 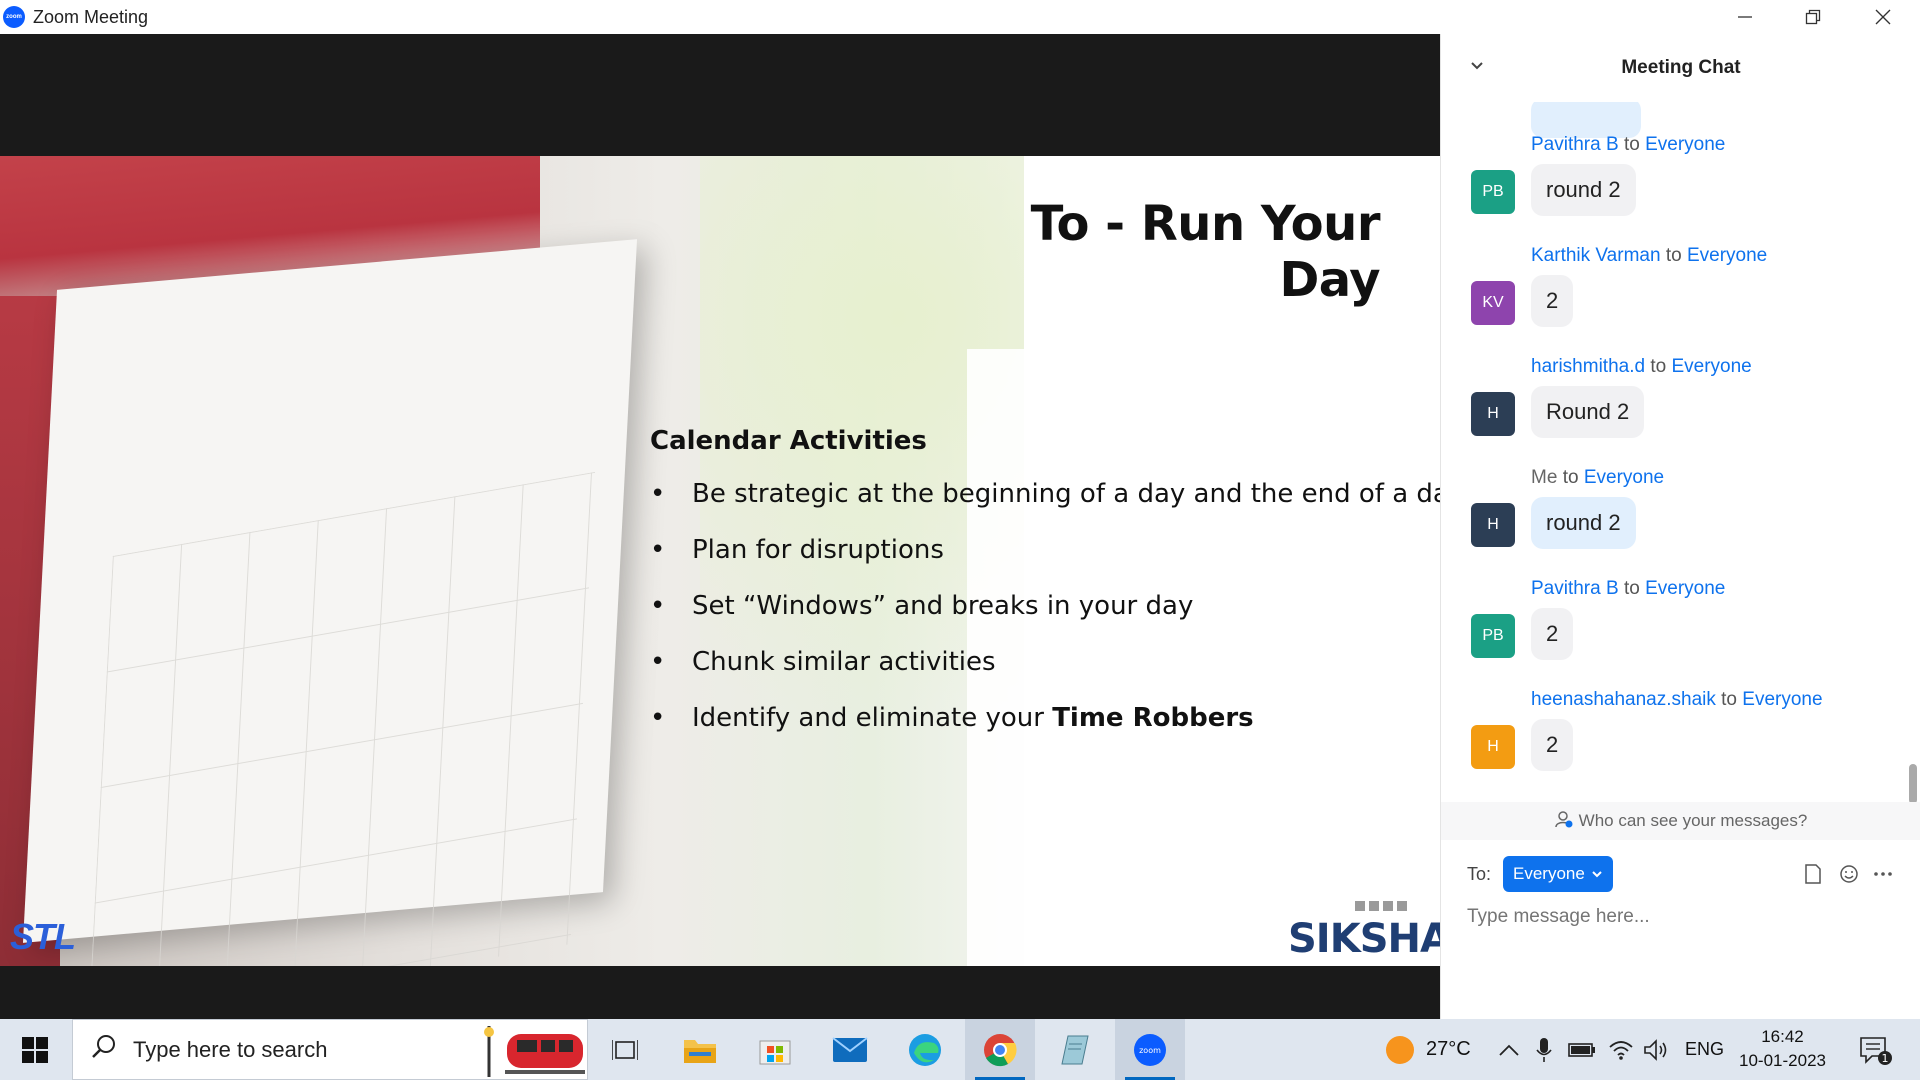 What do you see at coordinates (91, 16) in the screenshot?
I see `window-title: Zoom Meeting` at bounding box center [91, 16].